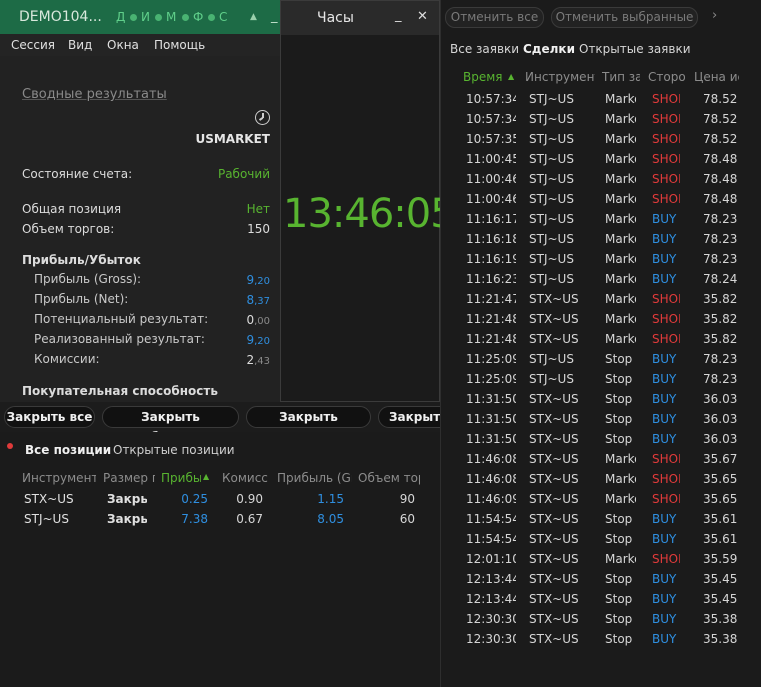 The height and width of the screenshot is (687, 761). What do you see at coordinates (67, 359) in the screenshot?
I see `commissions-label: Комиссии:` at bounding box center [67, 359].